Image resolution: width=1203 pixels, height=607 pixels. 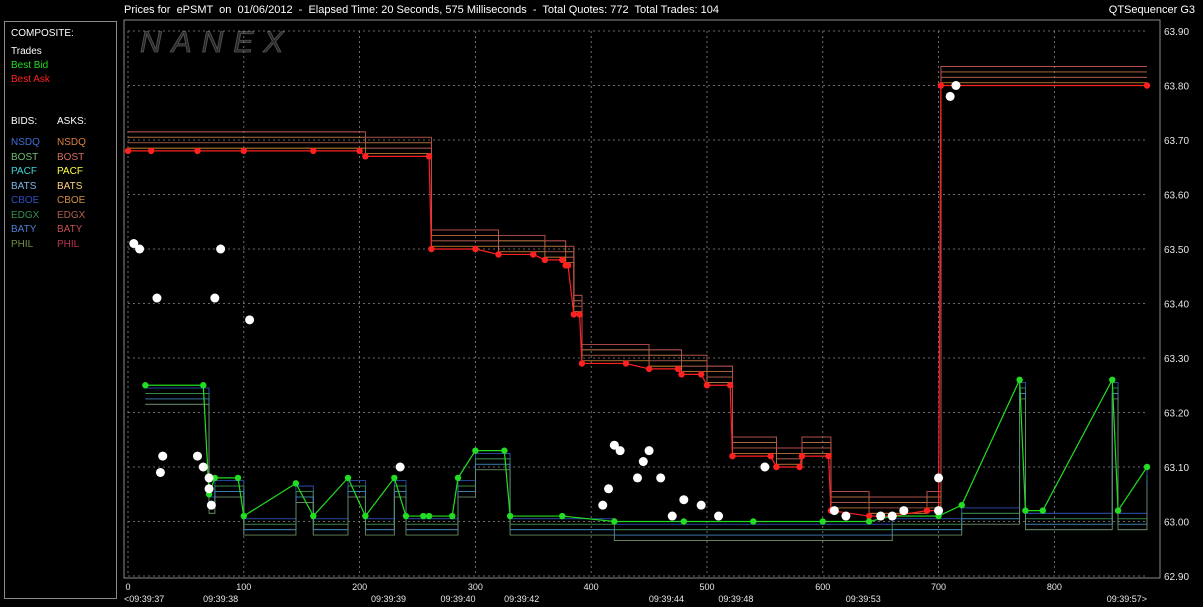 What do you see at coordinates (70, 186) in the screenshot?
I see `legend-ask-bats: BATS` at bounding box center [70, 186].